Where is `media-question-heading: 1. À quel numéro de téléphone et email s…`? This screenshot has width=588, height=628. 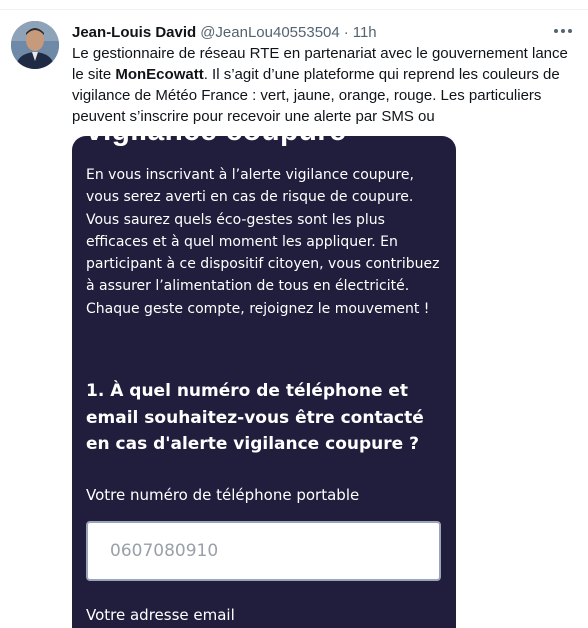 media-question-heading: 1. À quel numéro de téléphone et email s… is located at coordinates (255, 417).